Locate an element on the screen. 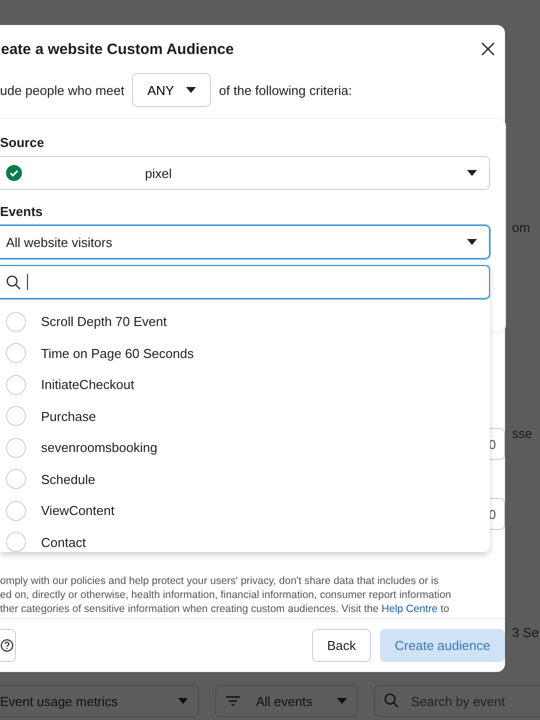  filter-icon is located at coordinates (233, 701).